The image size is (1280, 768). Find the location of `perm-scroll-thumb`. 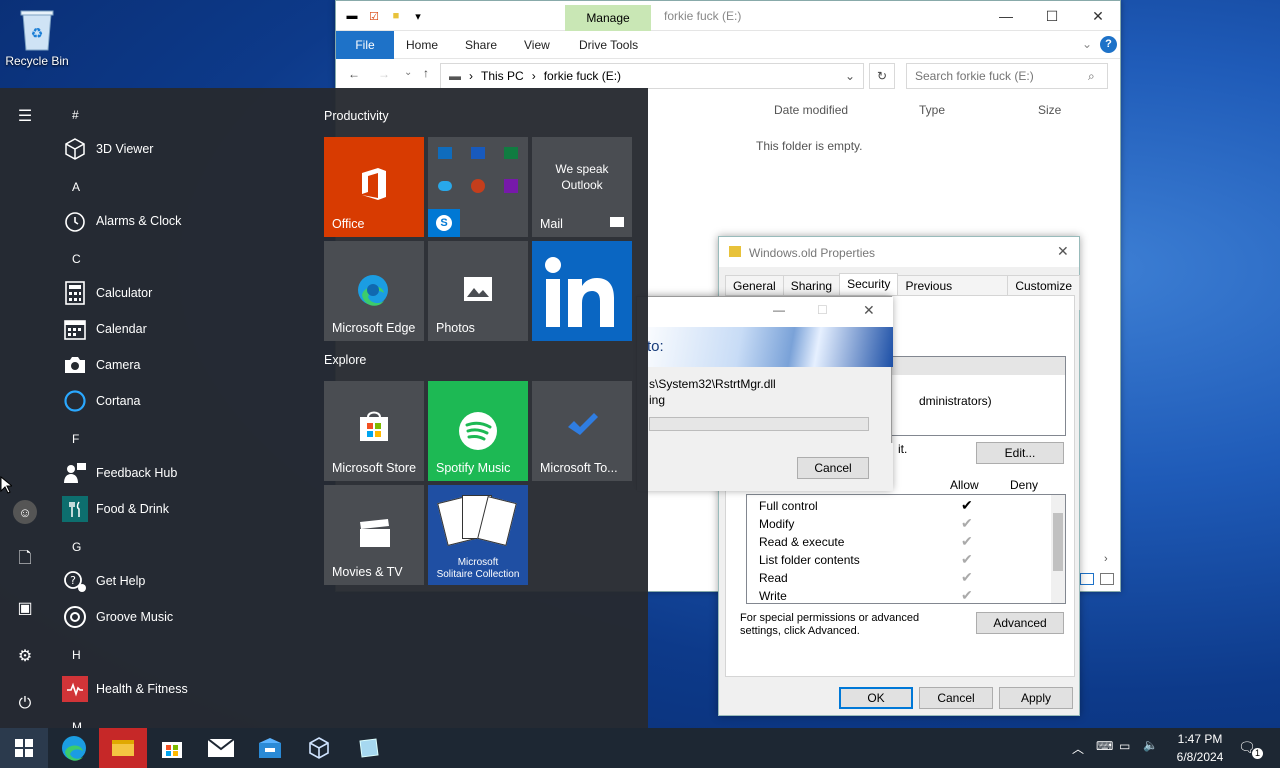

perm-scroll-thumb is located at coordinates (1058, 542).